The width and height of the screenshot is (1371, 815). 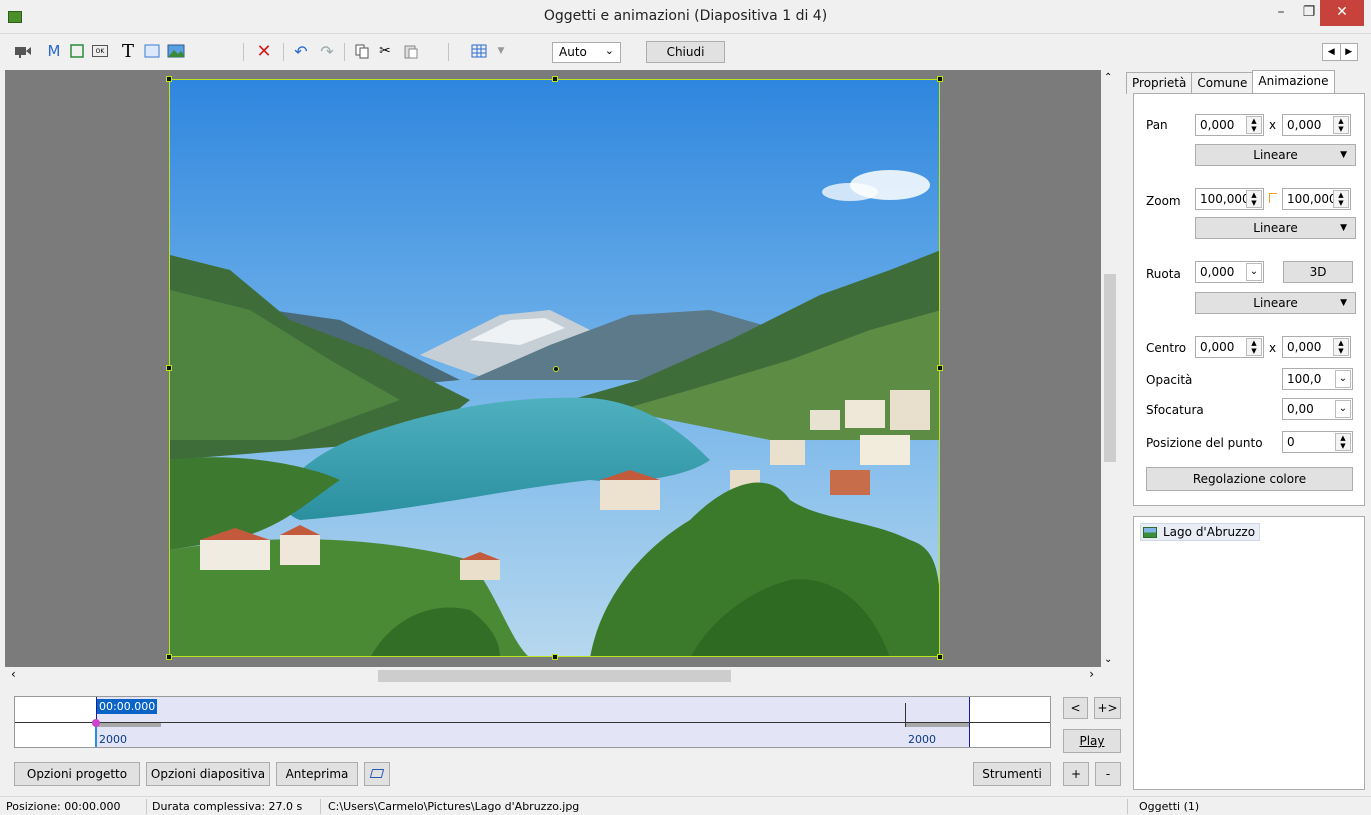 What do you see at coordinates (208, 774) in the screenshot?
I see `slide-options-button: Opzioni diapositiva` at bounding box center [208, 774].